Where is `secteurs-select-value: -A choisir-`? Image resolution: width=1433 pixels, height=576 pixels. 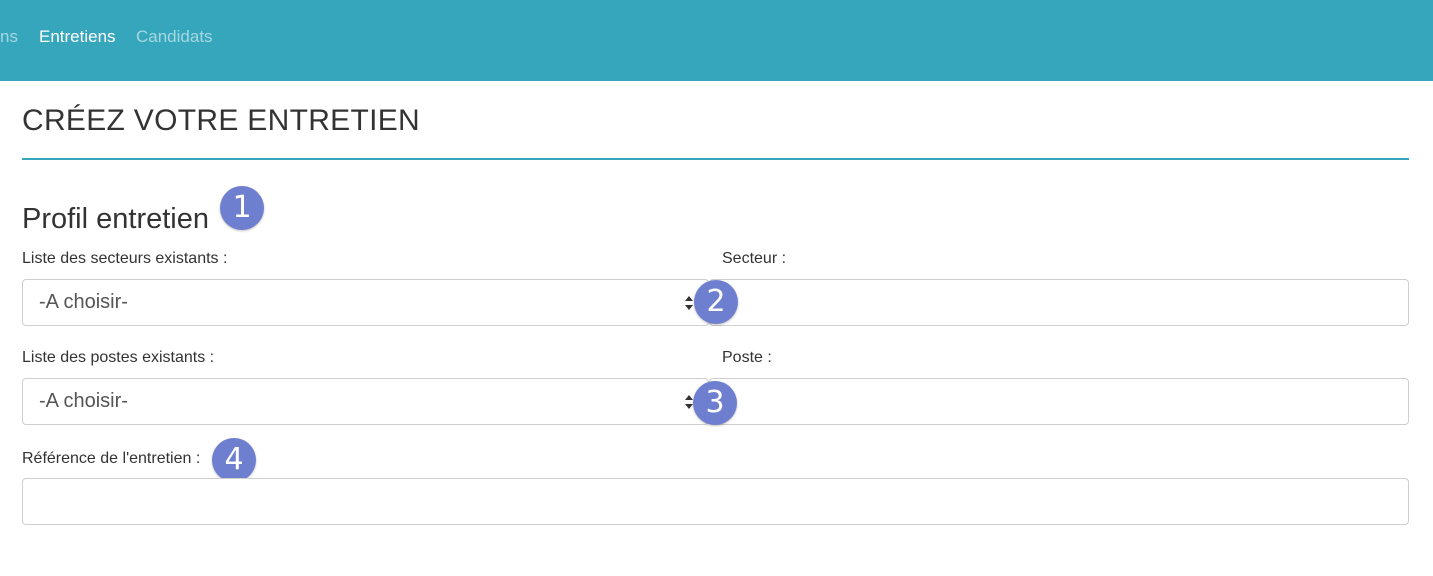
secteurs-select-value: -A choisir- is located at coordinates (83, 302).